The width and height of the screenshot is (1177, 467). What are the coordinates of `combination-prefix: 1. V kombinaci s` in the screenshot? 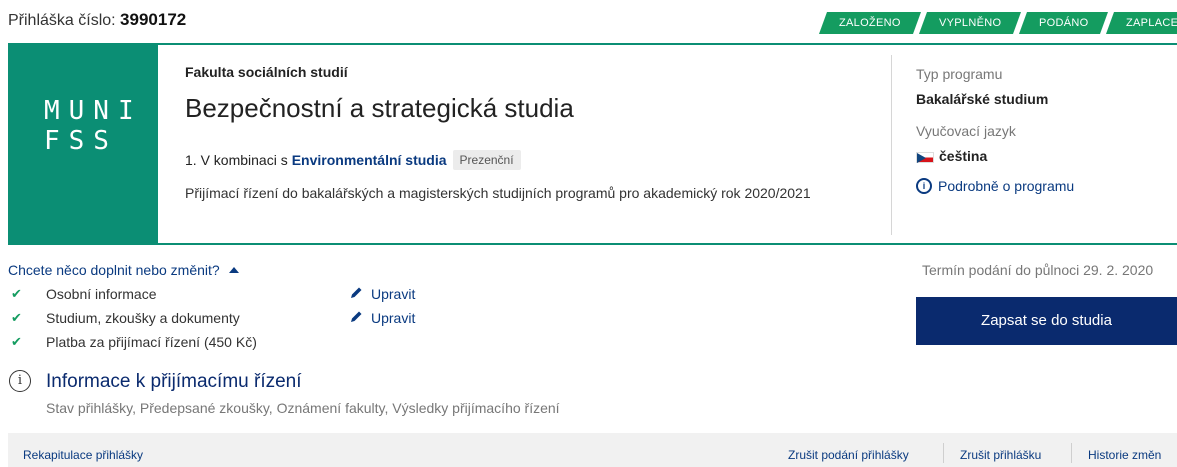 It's located at (236, 160).